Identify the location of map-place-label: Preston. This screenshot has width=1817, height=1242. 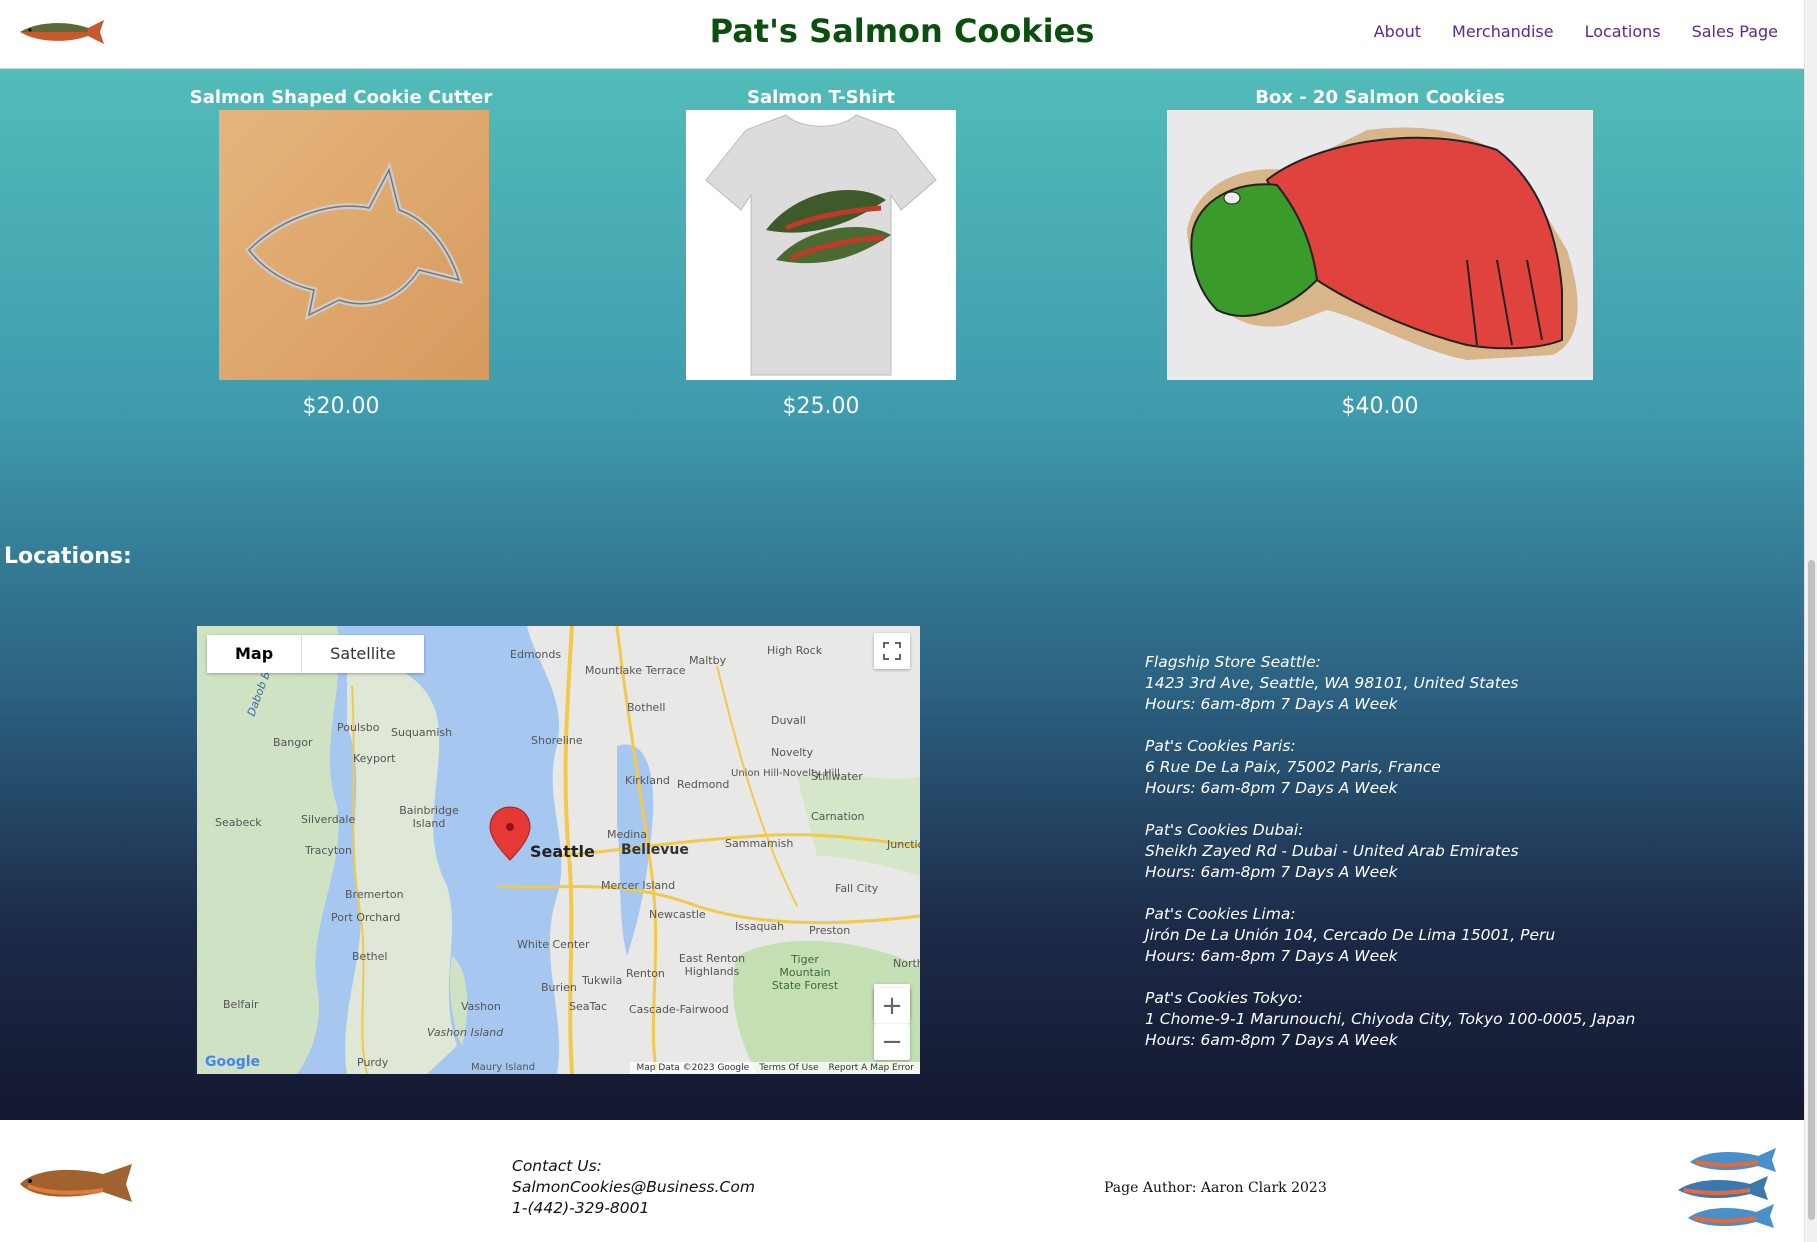
(830, 930).